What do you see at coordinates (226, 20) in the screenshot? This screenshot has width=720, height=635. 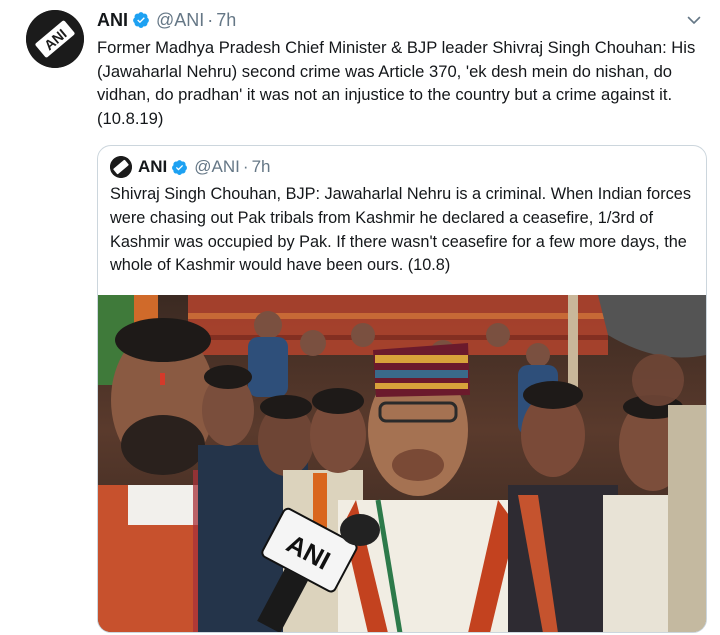 I see `tweet-timestamp: 7h` at bounding box center [226, 20].